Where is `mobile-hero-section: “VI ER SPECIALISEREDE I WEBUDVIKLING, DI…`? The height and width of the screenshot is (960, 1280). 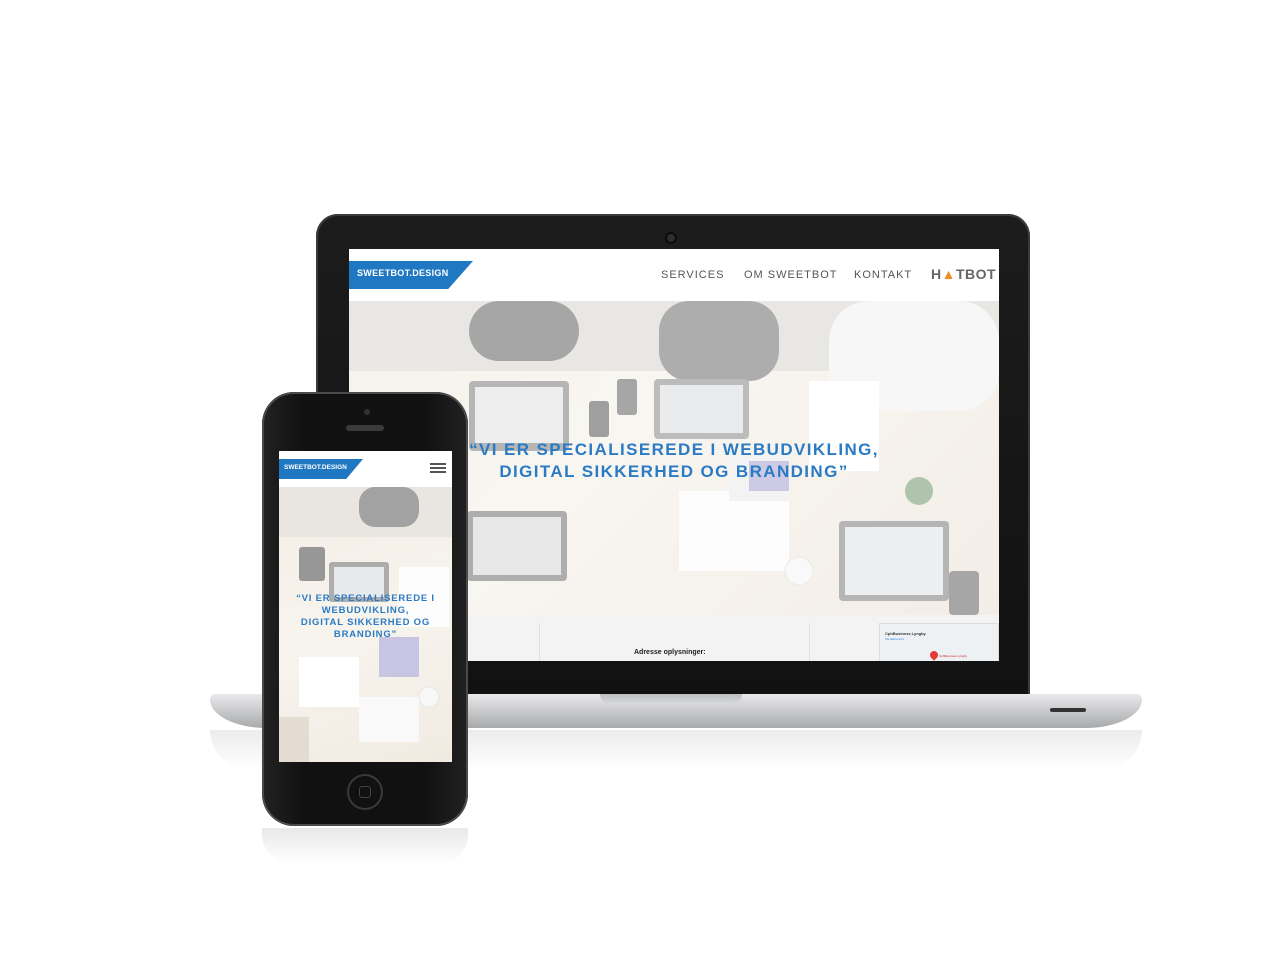
mobile-hero-section: “VI ER SPECIALISEREDE I WEBUDVIKLING, DI… is located at coordinates (365, 624).